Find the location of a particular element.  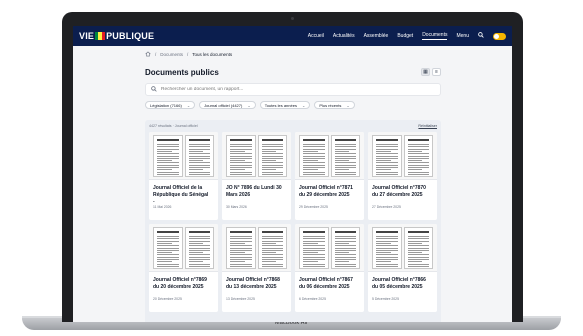

theme-toggle is located at coordinates (499, 36).